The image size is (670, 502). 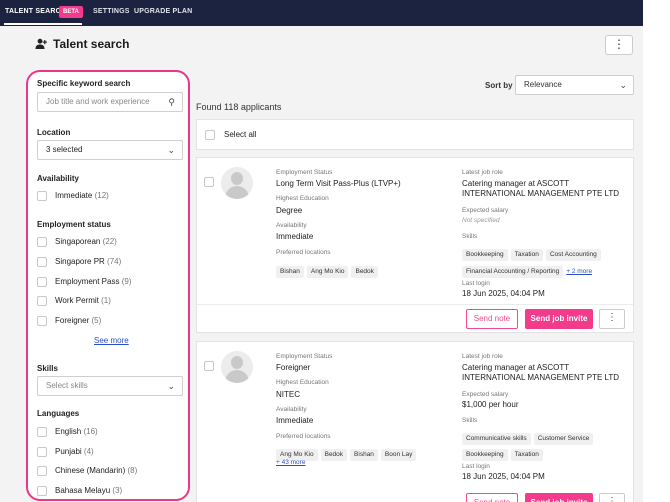 What do you see at coordinates (111, 340) in the screenshot?
I see `employment-see-more-link: See more` at bounding box center [111, 340].